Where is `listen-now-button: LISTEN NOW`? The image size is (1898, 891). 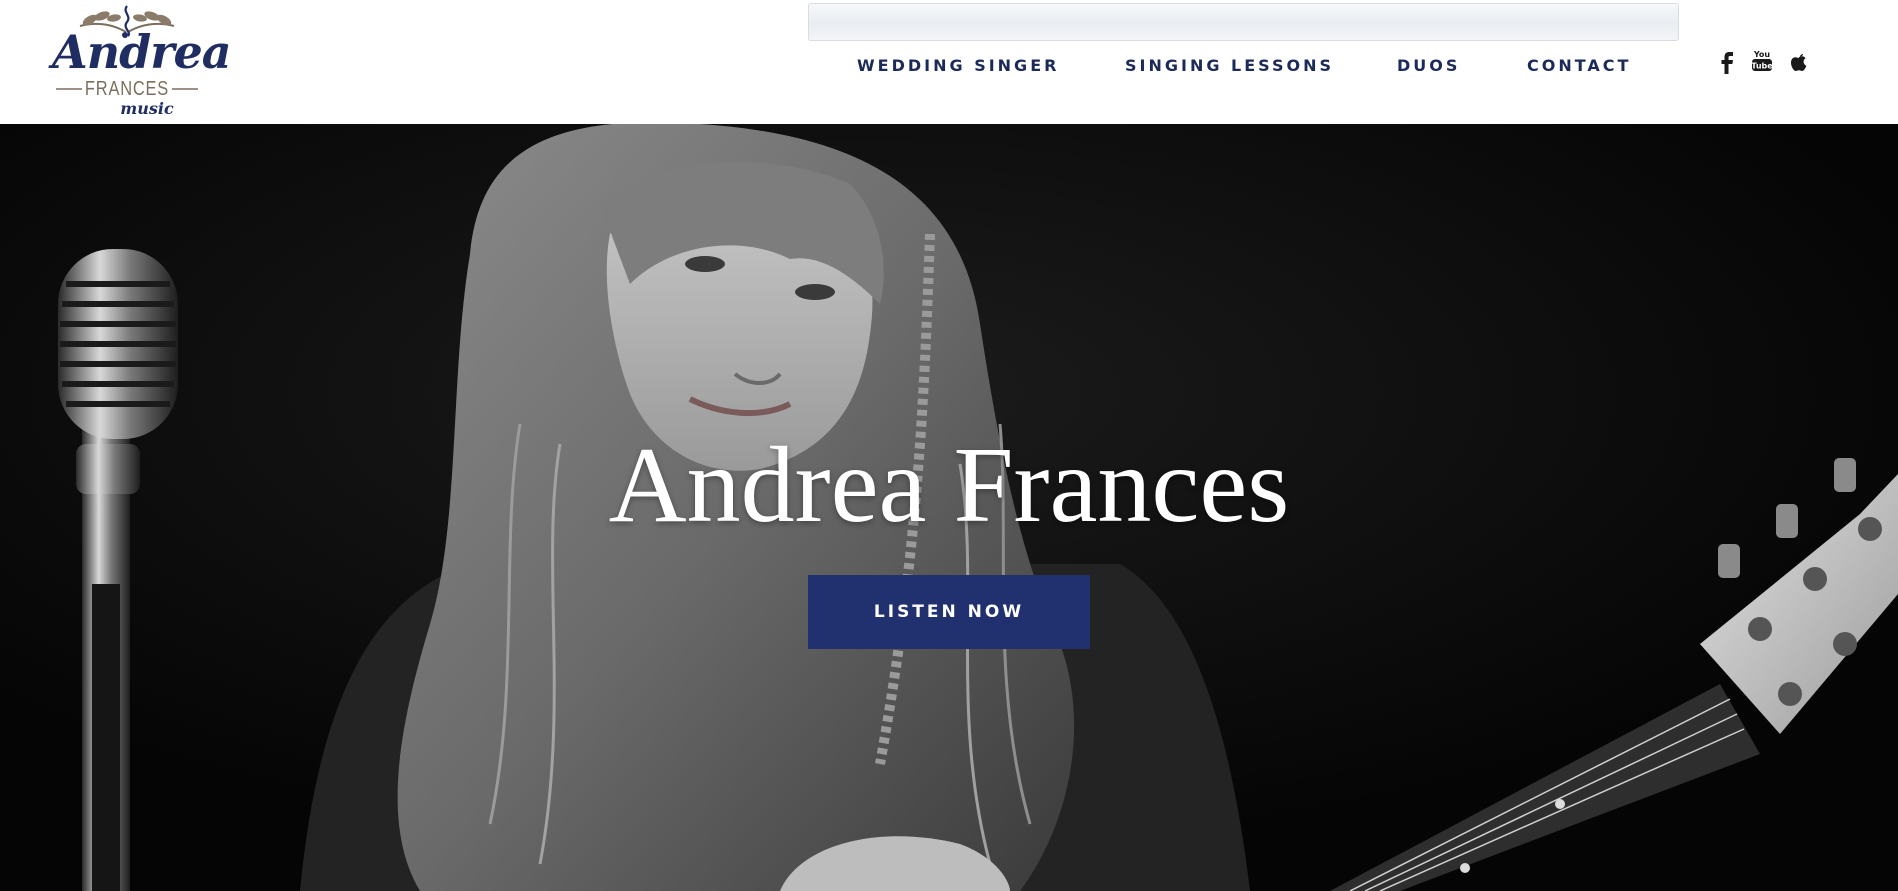
listen-now-button: LISTEN NOW is located at coordinates (949, 612).